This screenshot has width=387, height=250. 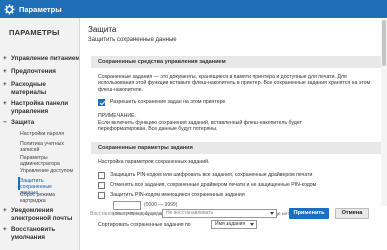 I want to click on sidebar-subitem-access-control: Управление доступом, so click(x=49, y=171).